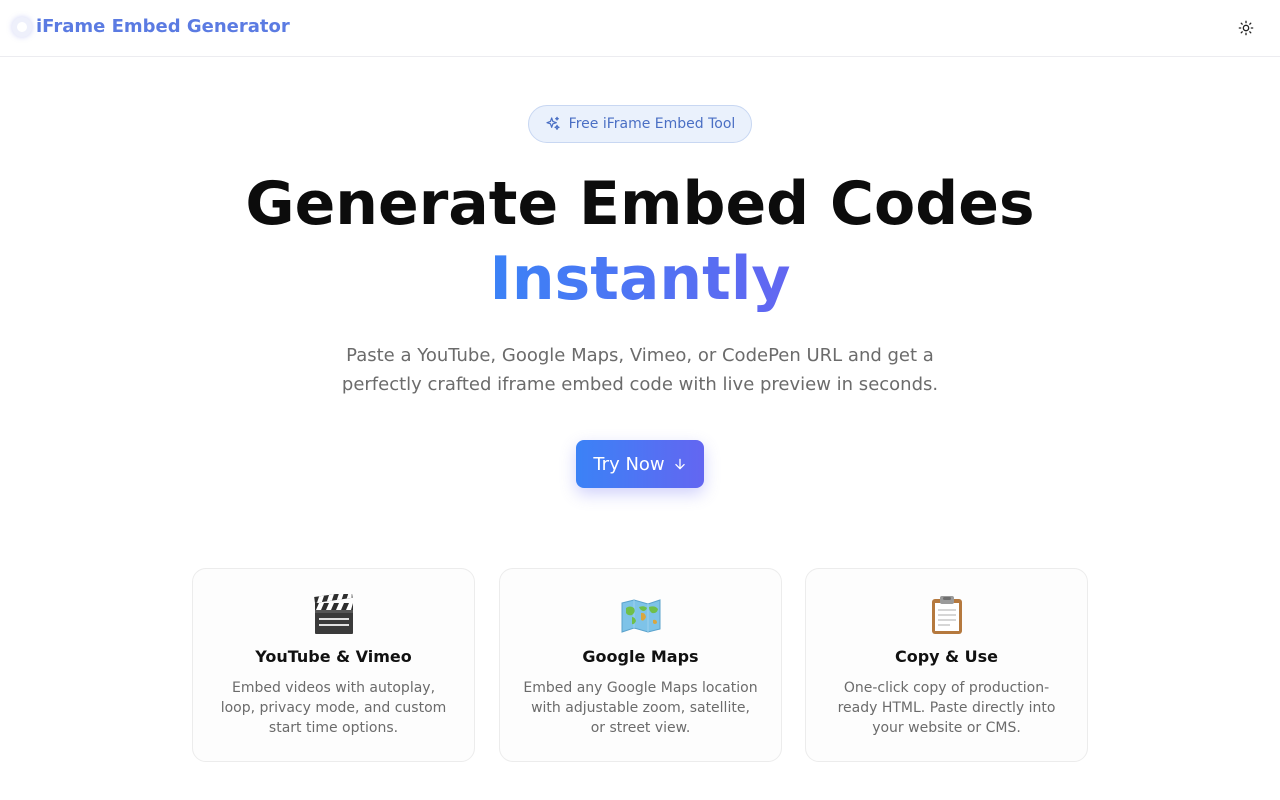 The width and height of the screenshot is (1280, 800). What do you see at coordinates (22, 27) in the screenshot?
I see `circle-logo-icon` at bounding box center [22, 27].